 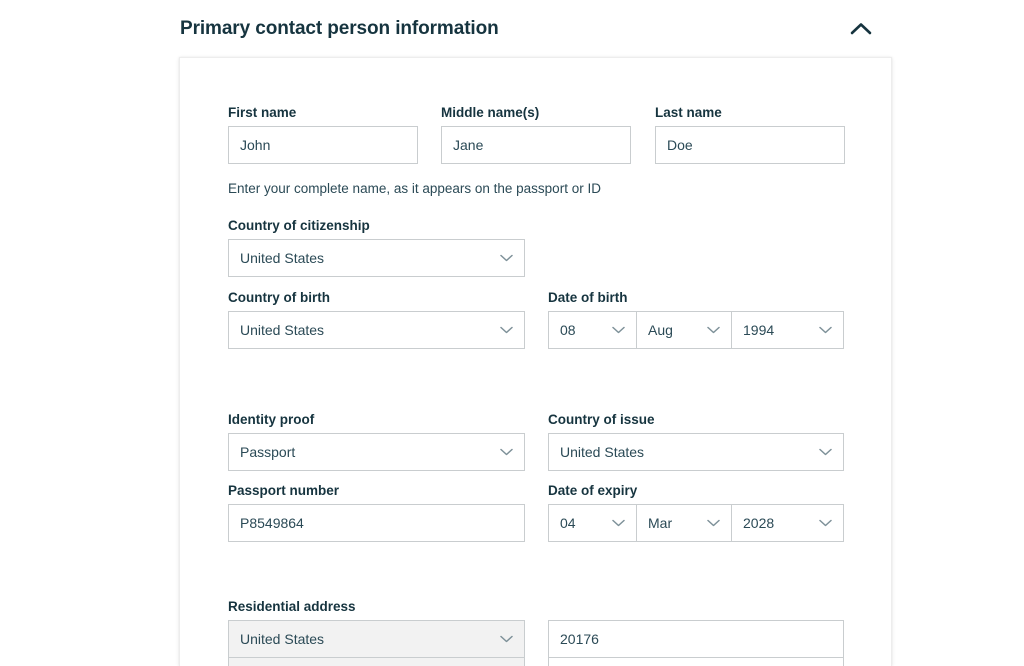 What do you see at coordinates (255, 145) in the screenshot?
I see `first-name-value: John` at bounding box center [255, 145].